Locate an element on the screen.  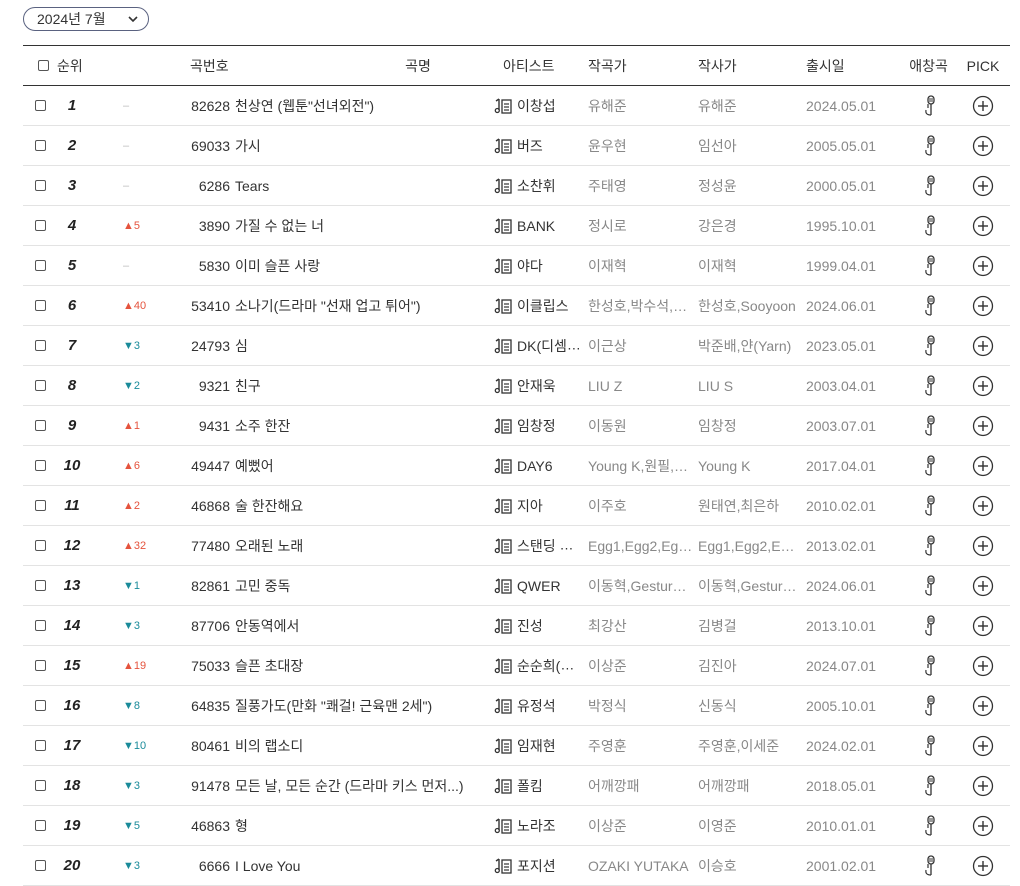
song-title: 모든 날, 모든 순간 (드라마 키스 먼저...) is located at coordinates (349, 785).